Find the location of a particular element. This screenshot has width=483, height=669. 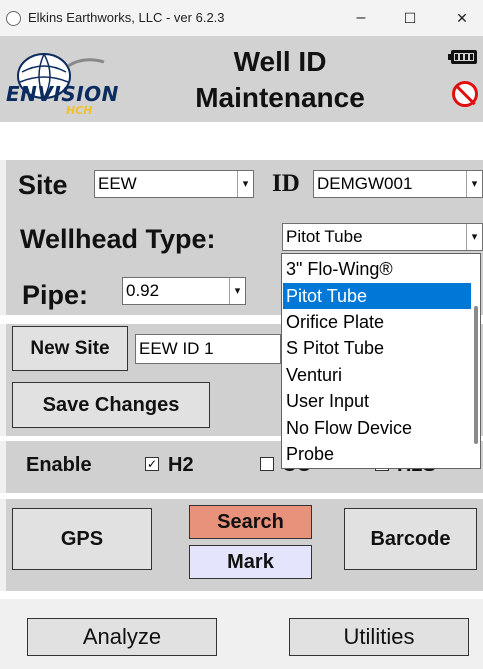

pipe-value: 0.92 is located at coordinates (143, 290).